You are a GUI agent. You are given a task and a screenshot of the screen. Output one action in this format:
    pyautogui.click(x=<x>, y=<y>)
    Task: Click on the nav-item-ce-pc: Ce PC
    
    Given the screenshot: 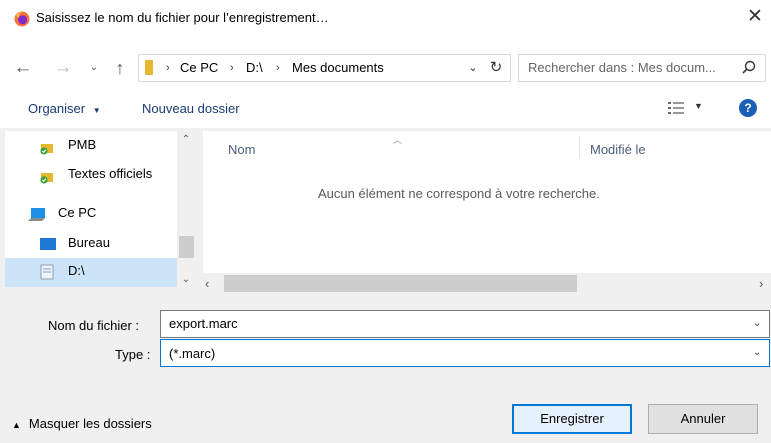 What is the action you would take?
    pyautogui.click(x=88, y=215)
    